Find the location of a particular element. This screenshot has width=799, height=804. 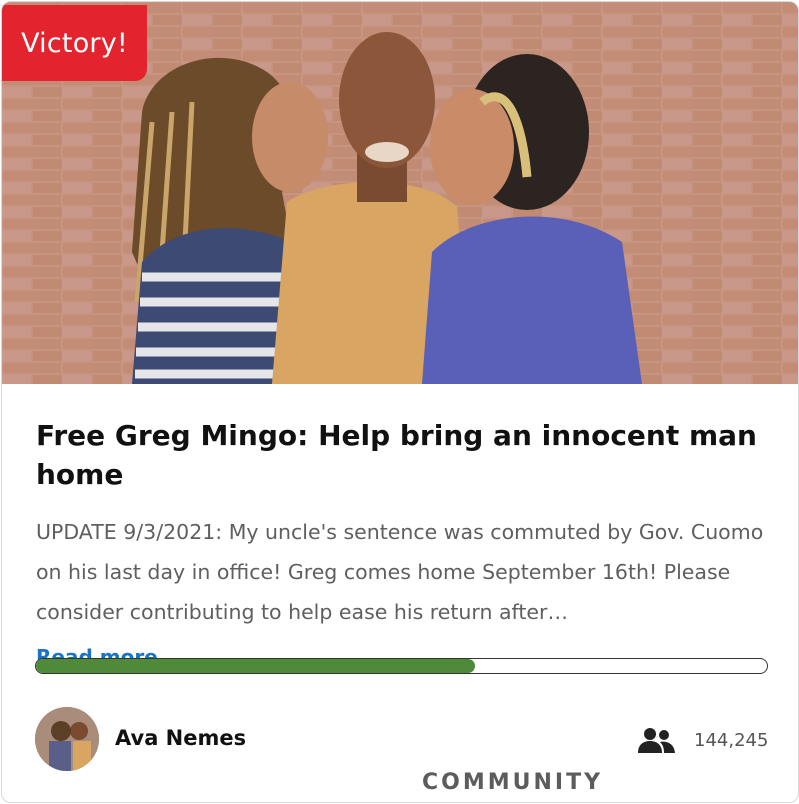

supporter-count: 144,245 is located at coordinates (731, 740).